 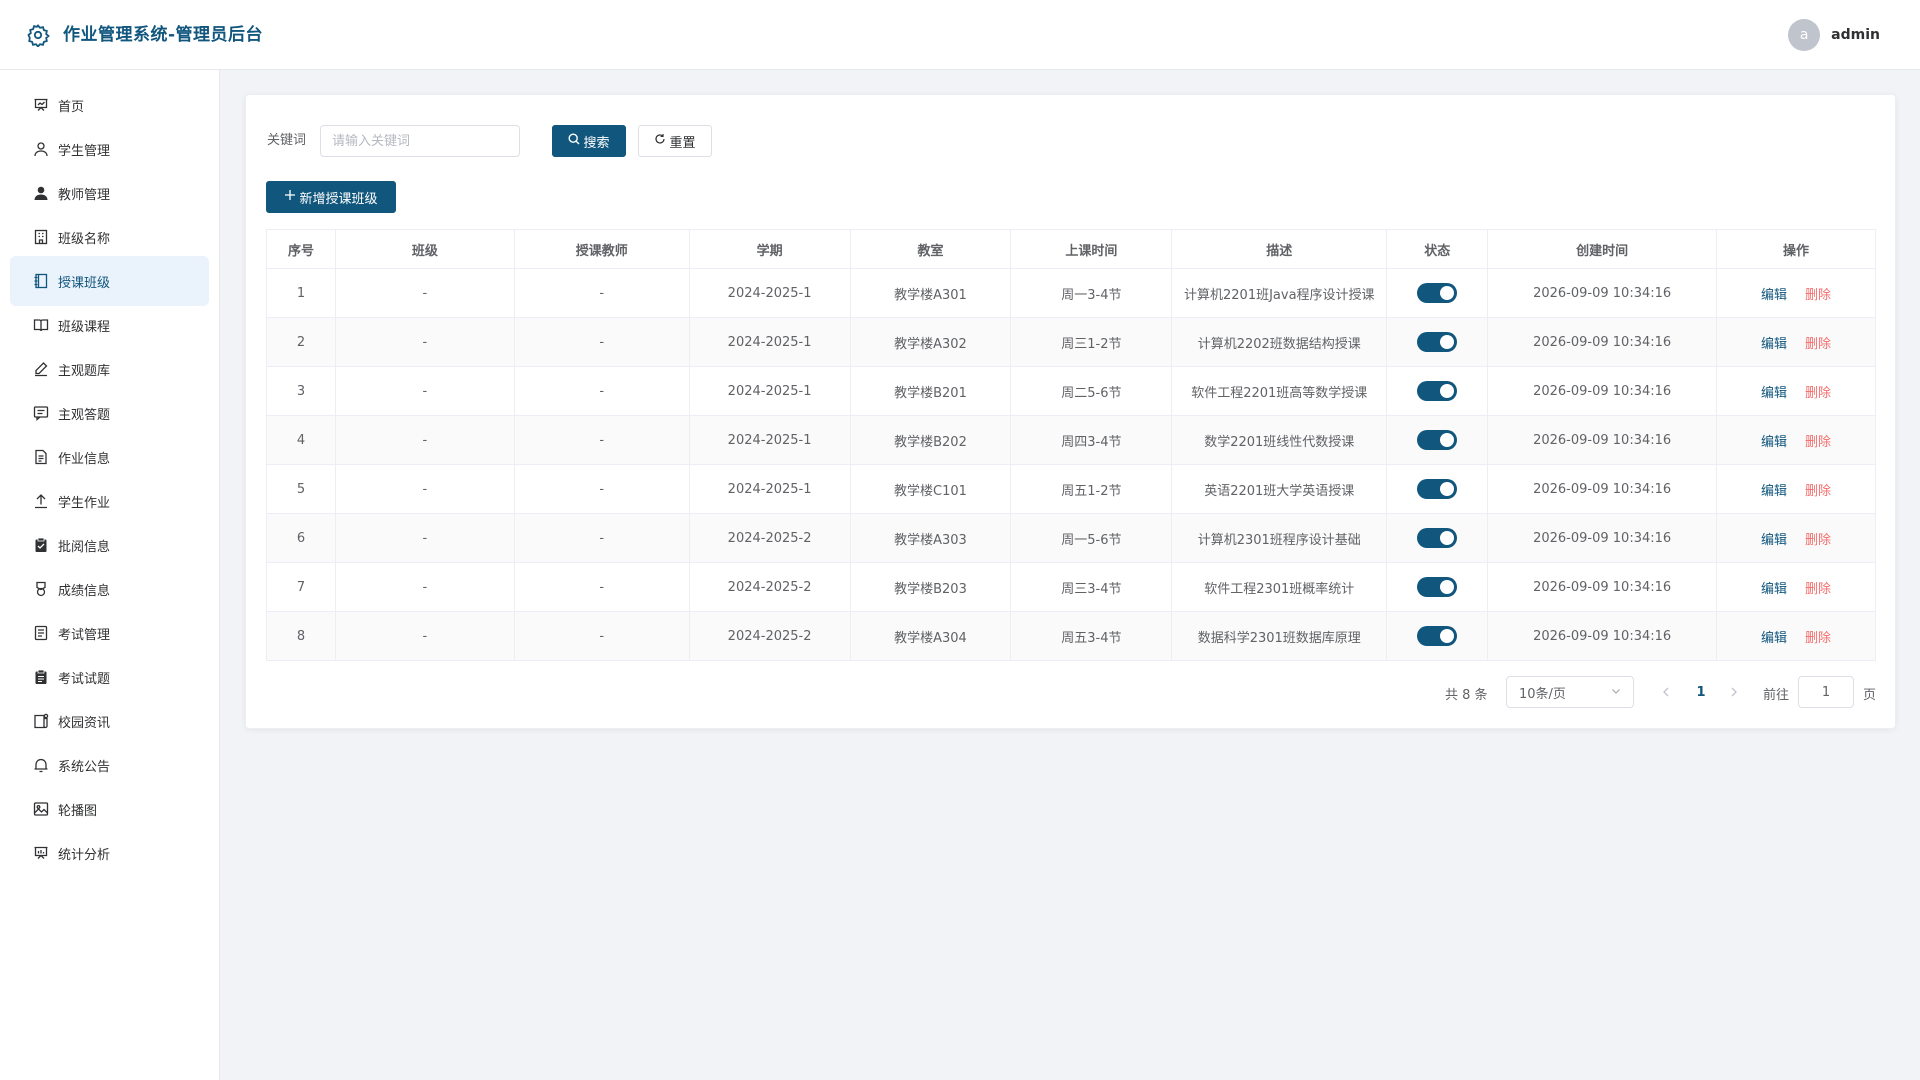 I want to click on keyword-label: 关键词, so click(x=287, y=140).